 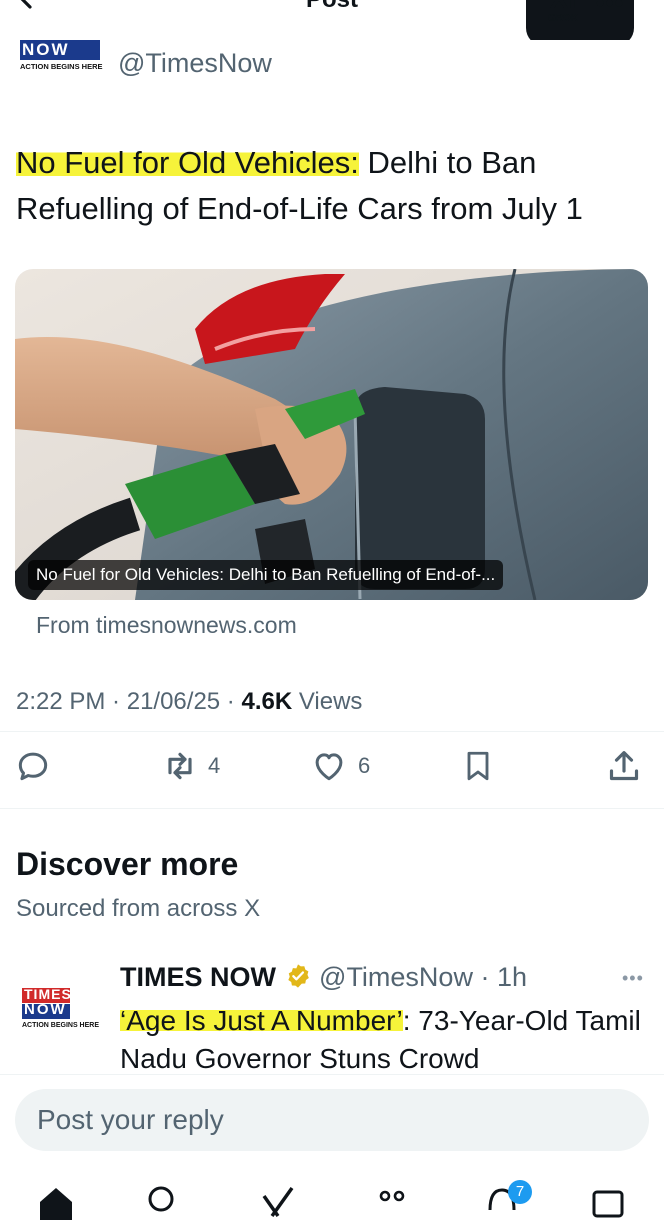 I want to click on views-count: 4.6K, so click(x=267, y=701).